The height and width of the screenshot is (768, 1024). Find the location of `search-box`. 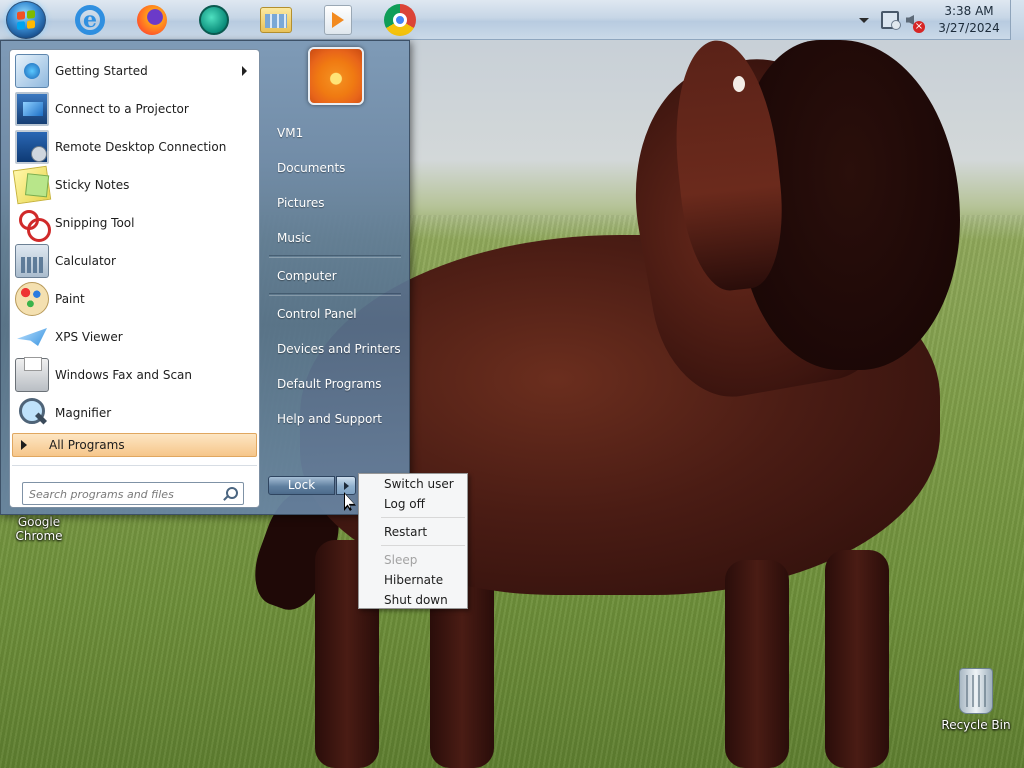

search-box is located at coordinates (133, 493).